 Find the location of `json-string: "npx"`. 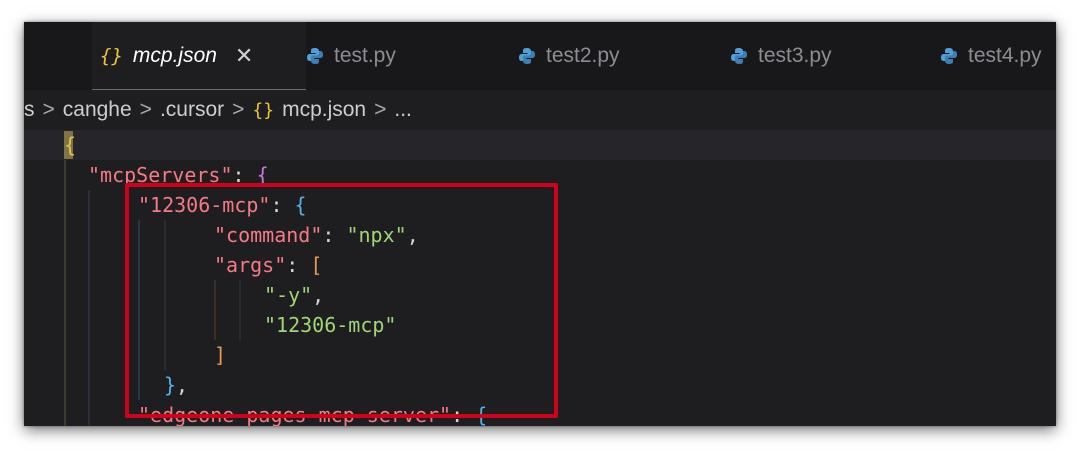

json-string: "npx" is located at coordinates (376, 235).